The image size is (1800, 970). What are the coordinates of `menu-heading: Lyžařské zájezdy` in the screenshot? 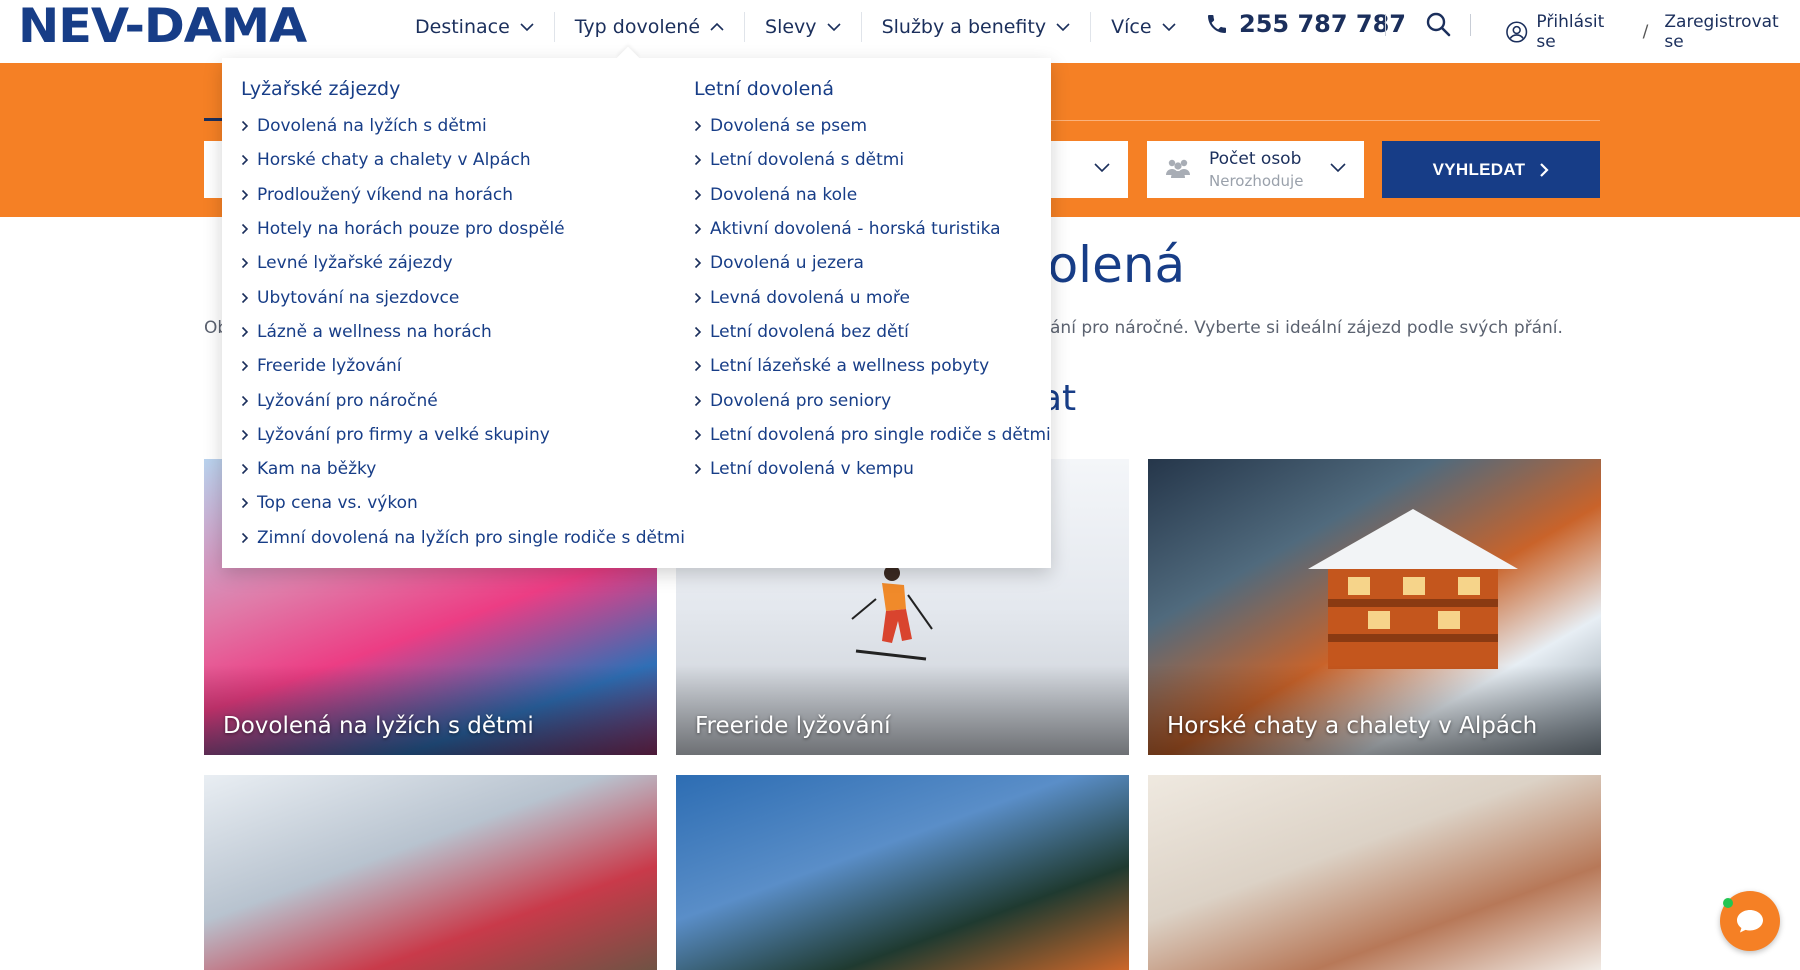 It's located at (463, 92).